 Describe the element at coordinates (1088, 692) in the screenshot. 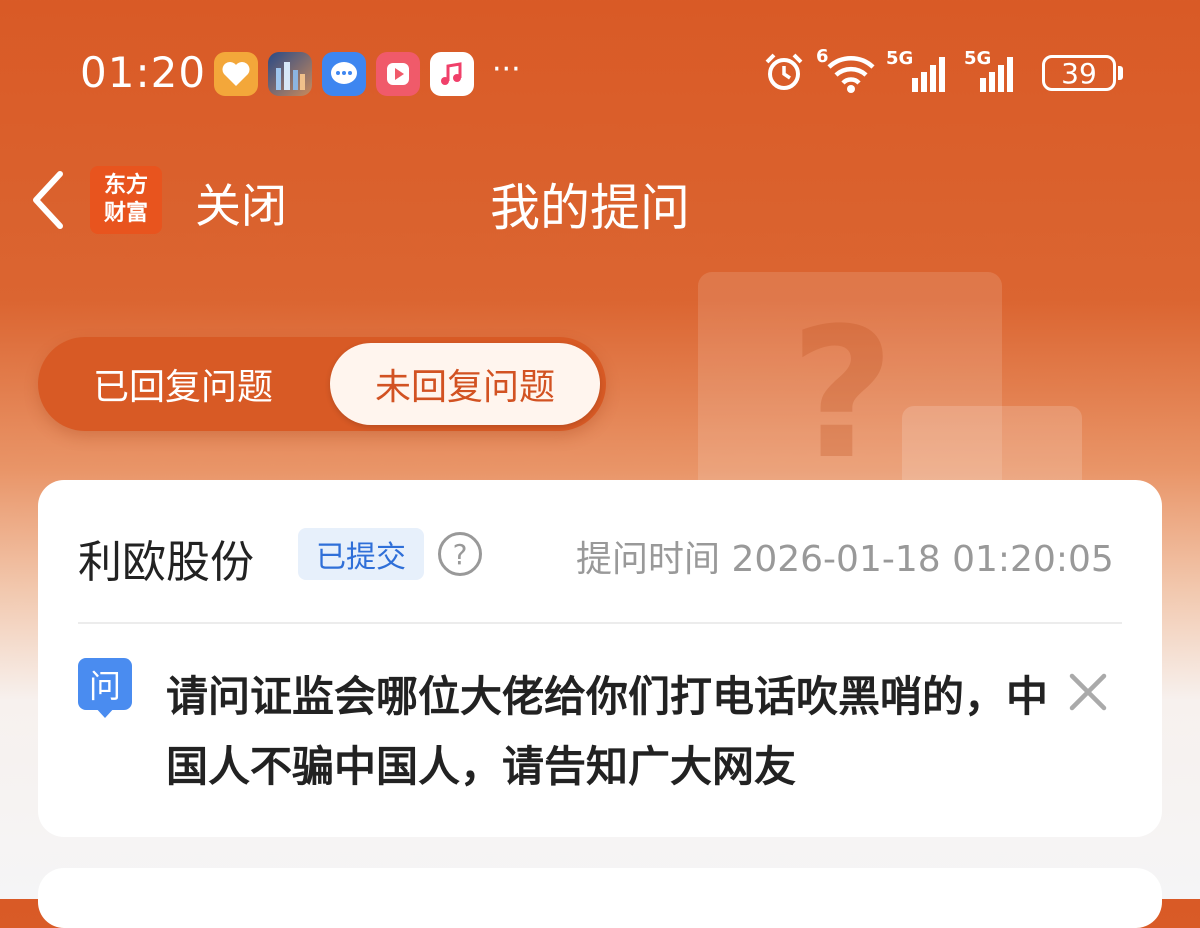

I see `close-icon` at that location.